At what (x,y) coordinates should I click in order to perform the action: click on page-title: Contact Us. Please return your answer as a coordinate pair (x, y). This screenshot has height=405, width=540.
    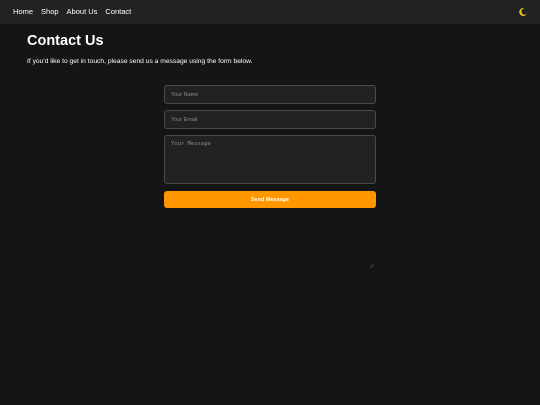
    Looking at the image, I should click on (65, 41).